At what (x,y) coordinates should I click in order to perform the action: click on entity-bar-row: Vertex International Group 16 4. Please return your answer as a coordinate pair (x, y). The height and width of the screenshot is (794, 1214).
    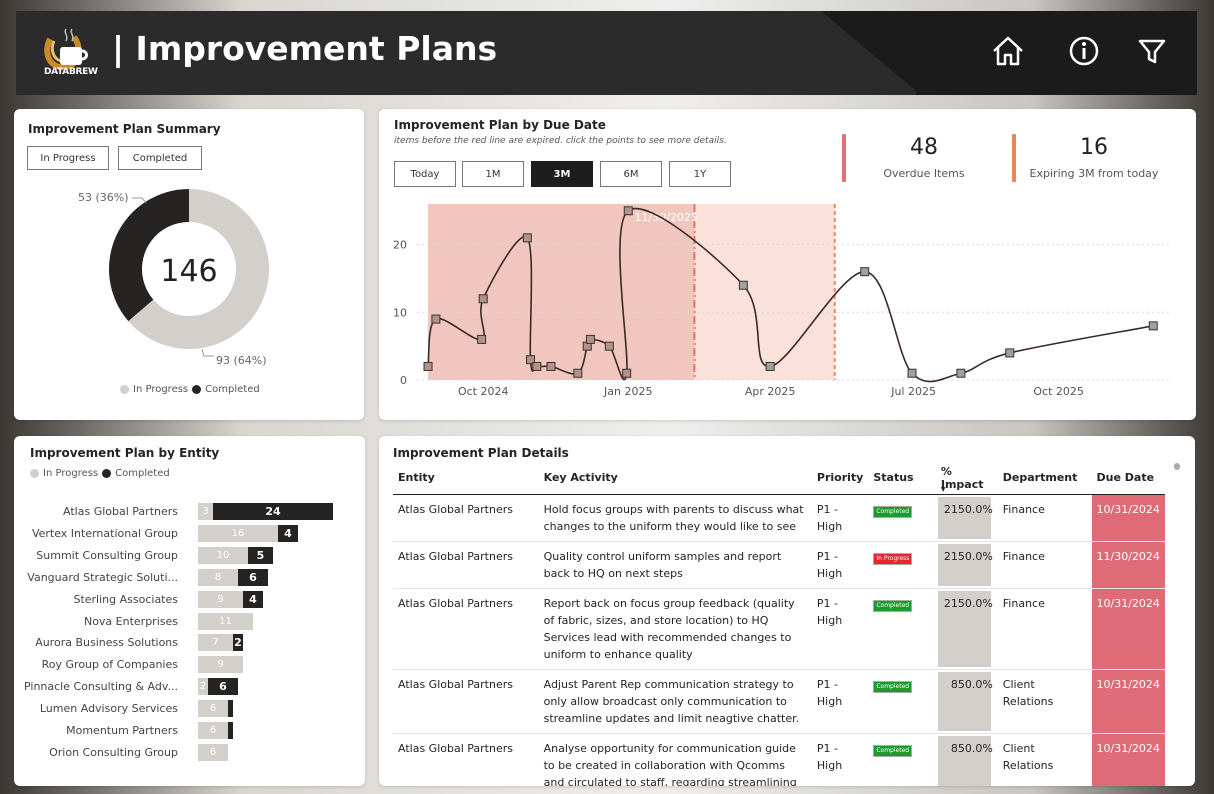
    Looking at the image, I should click on (184, 533).